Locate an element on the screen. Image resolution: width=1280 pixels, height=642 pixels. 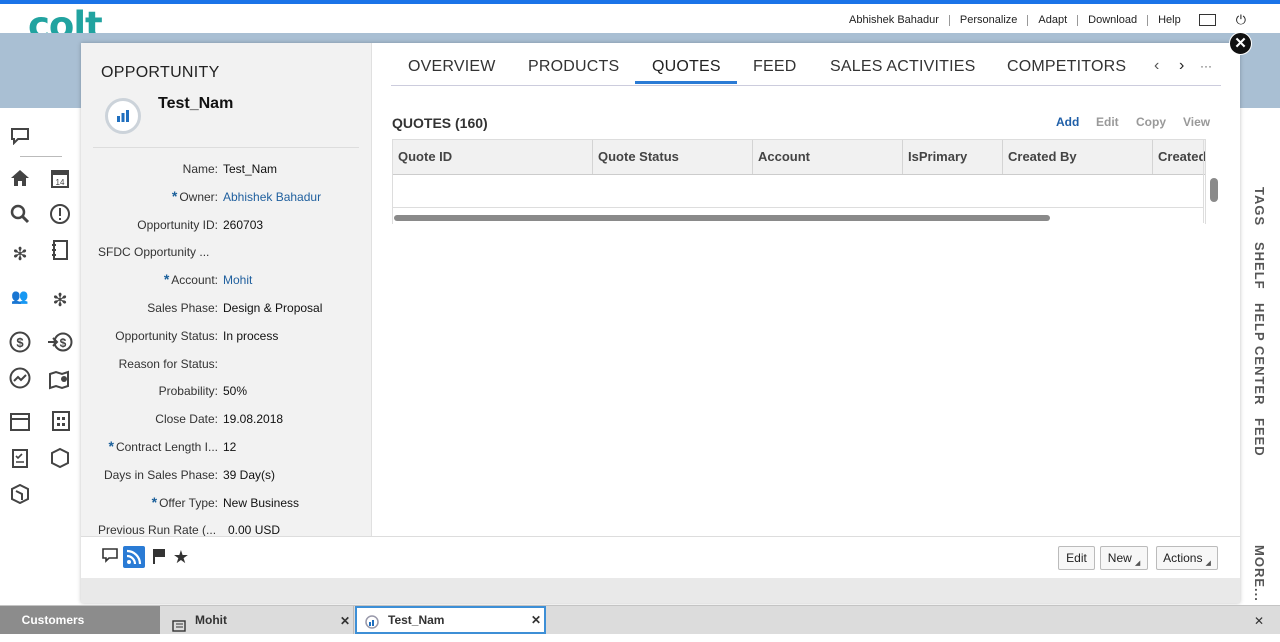
view-quote-button: View is located at coordinates (1196, 122).